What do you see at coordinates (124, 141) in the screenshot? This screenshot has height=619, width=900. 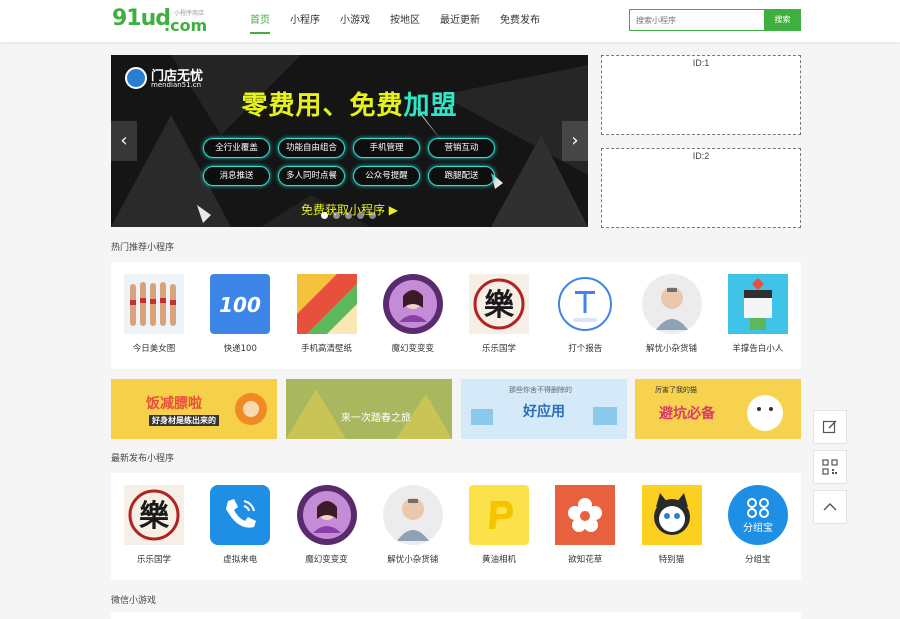 I see `carousel-prev-button: ‹` at bounding box center [124, 141].